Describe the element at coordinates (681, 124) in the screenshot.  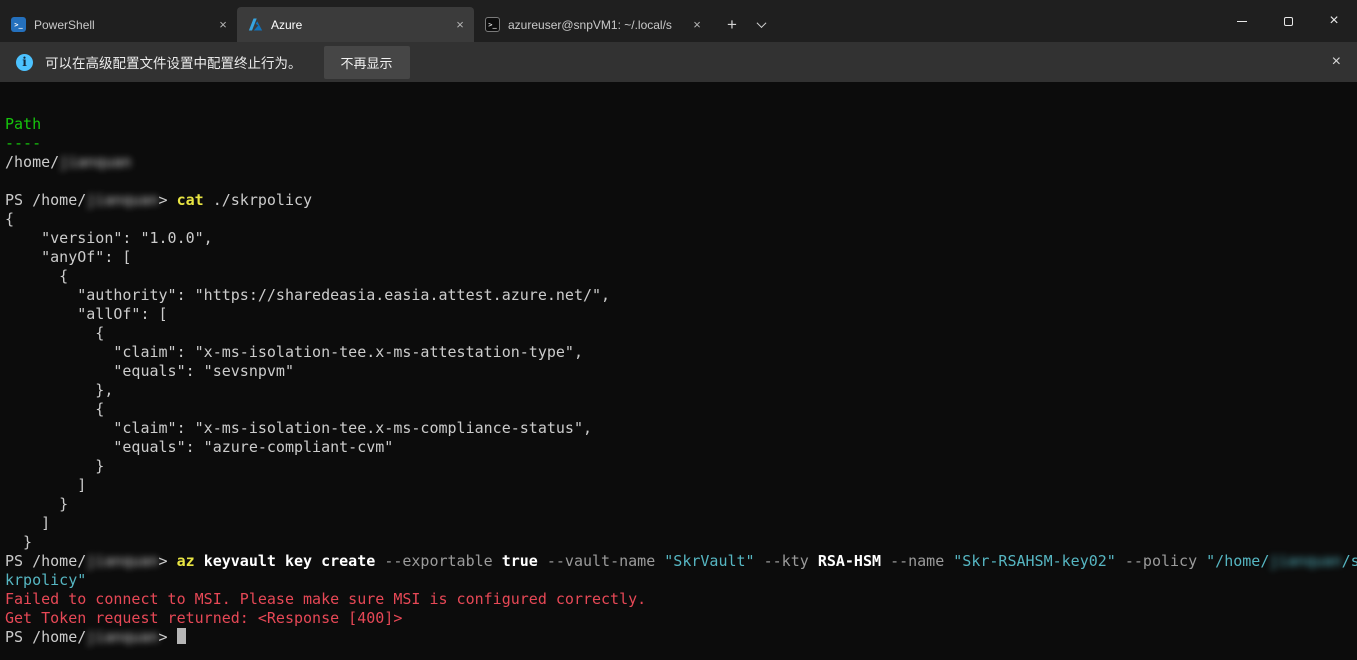
I see `terminal-line: Path` at that location.